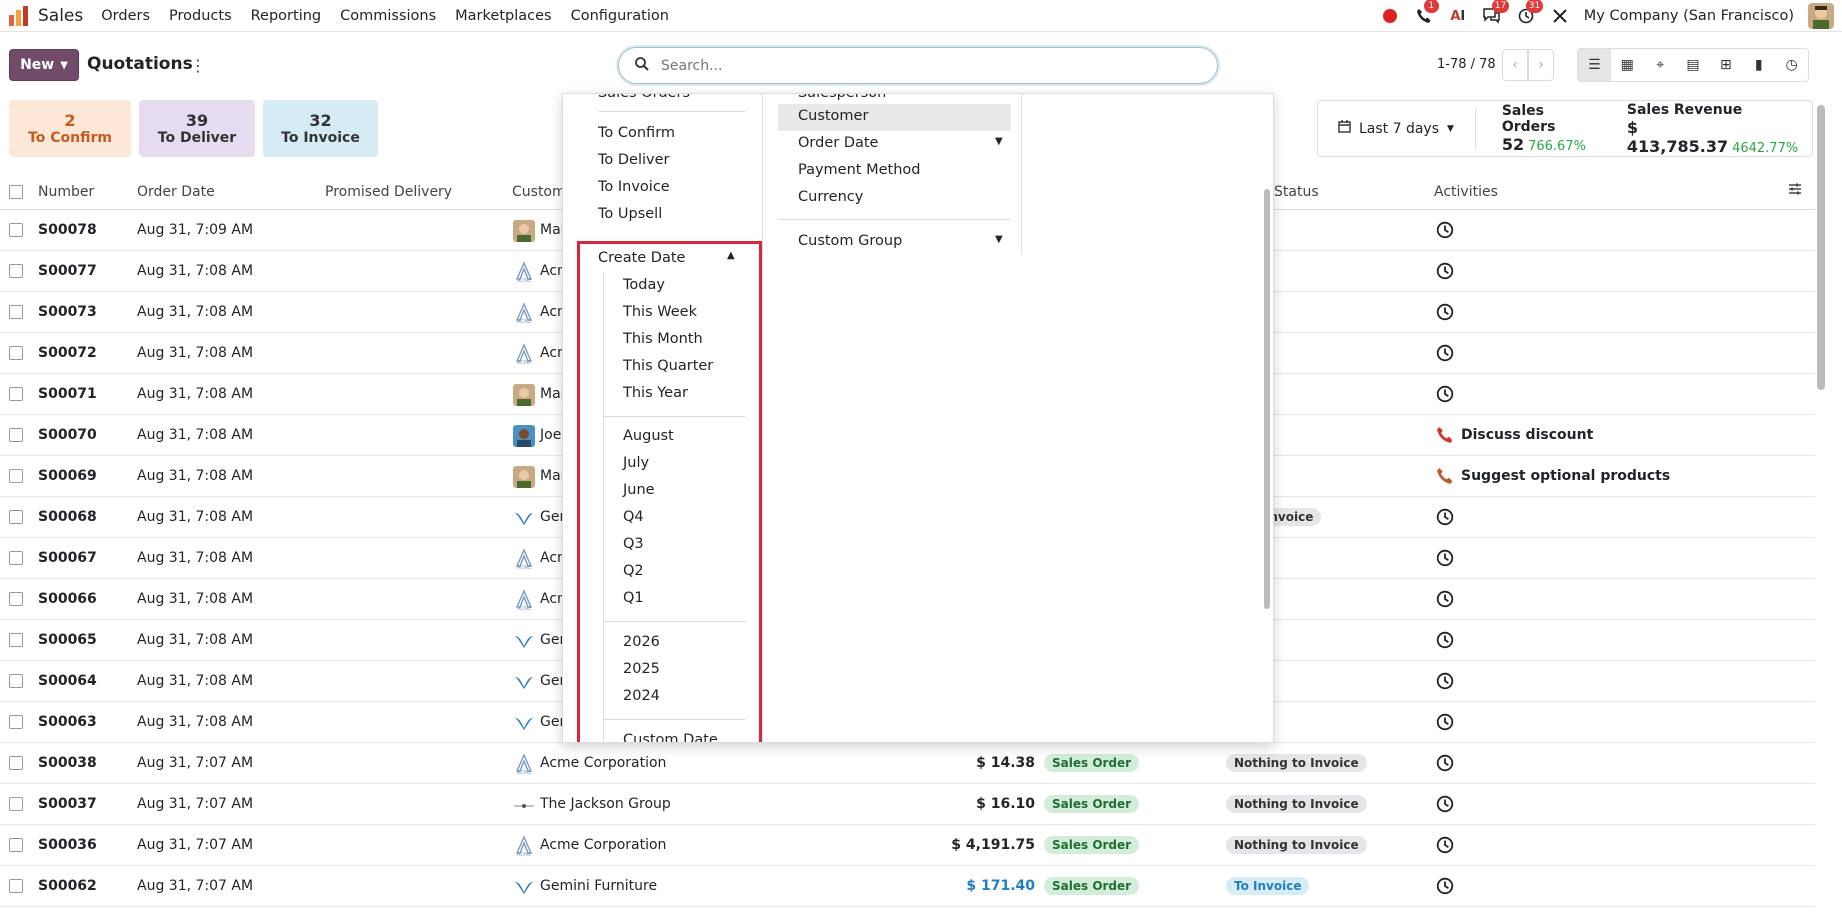 This screenshot has width=1842, height=924. I want to click on period-custom-date: Custom Date, so click(670, 737).